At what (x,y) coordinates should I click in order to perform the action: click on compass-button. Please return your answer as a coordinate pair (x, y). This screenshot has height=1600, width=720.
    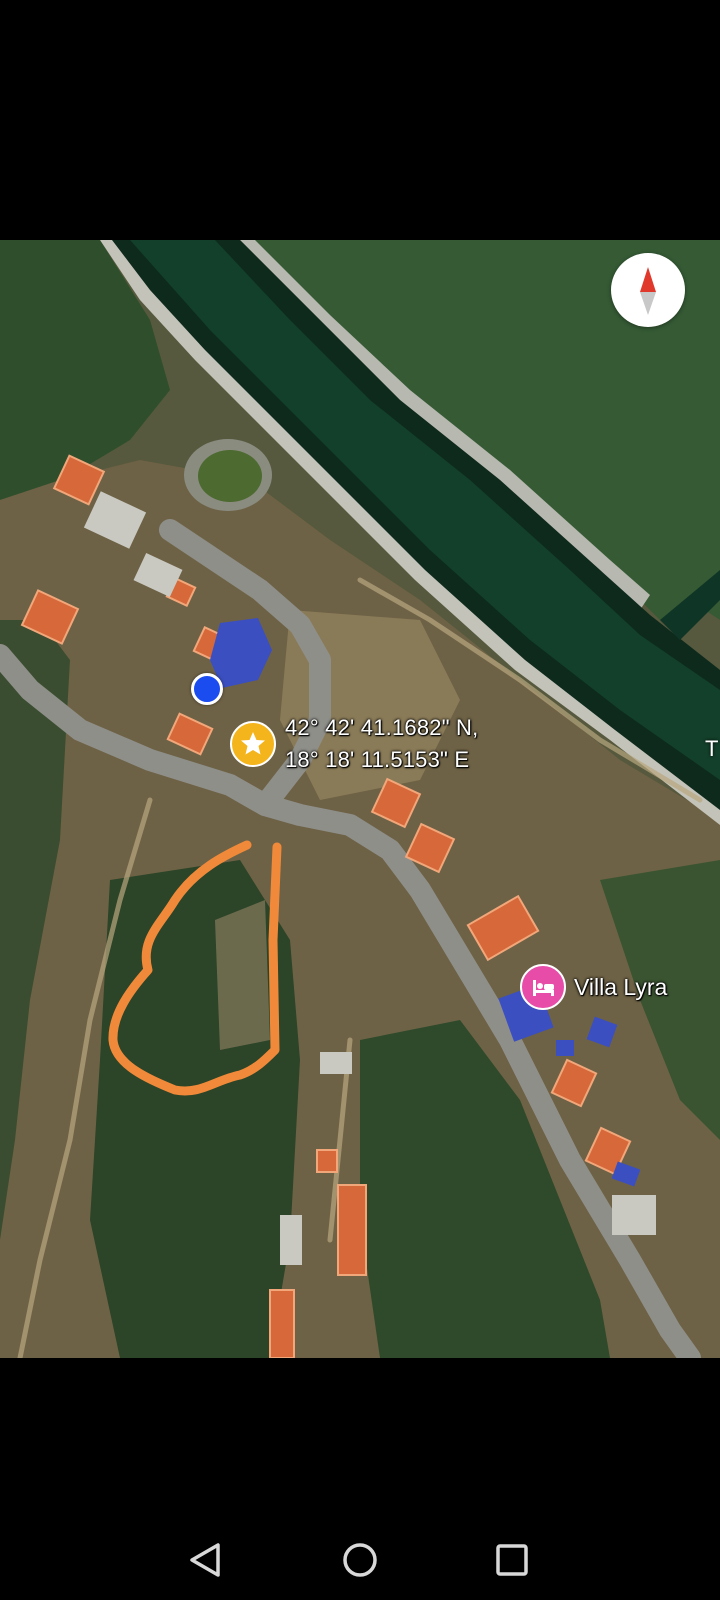
    Looking at the image, I should click on (648, 290).